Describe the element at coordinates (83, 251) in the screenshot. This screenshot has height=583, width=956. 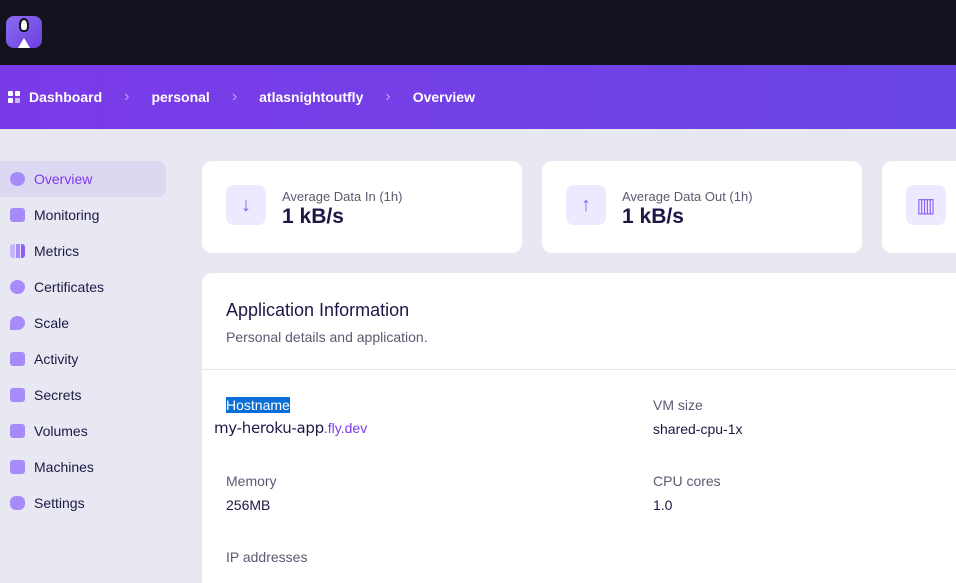
I see `sidebar-item-metrics: Metrics` at that location.